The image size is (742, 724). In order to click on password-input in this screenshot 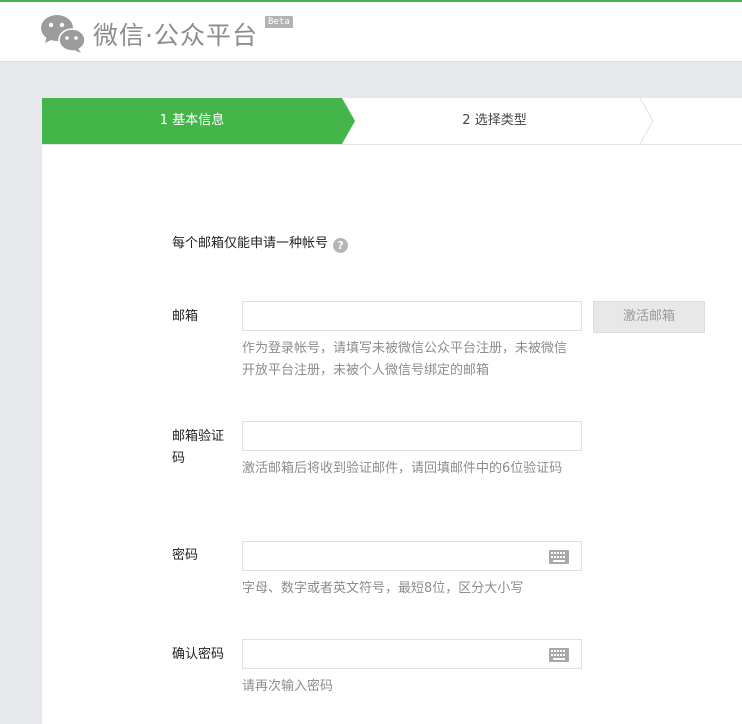, I will do `click(412, 556)`.